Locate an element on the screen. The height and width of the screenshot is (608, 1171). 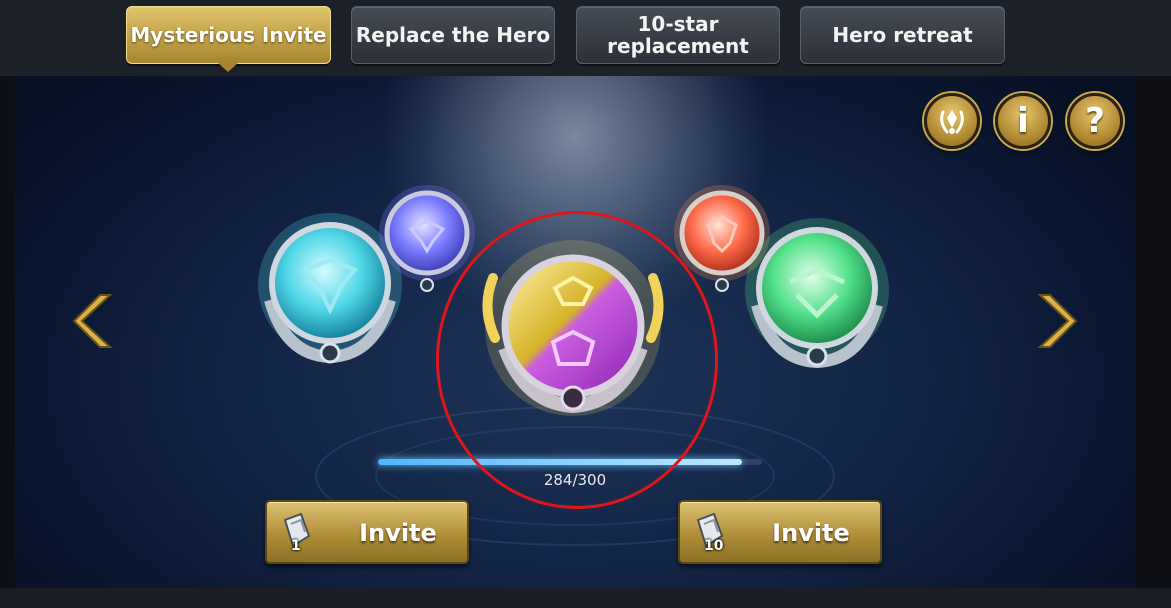
tab-mysterious-invite: Mysterious Invite is located at coordinates (228, 35).